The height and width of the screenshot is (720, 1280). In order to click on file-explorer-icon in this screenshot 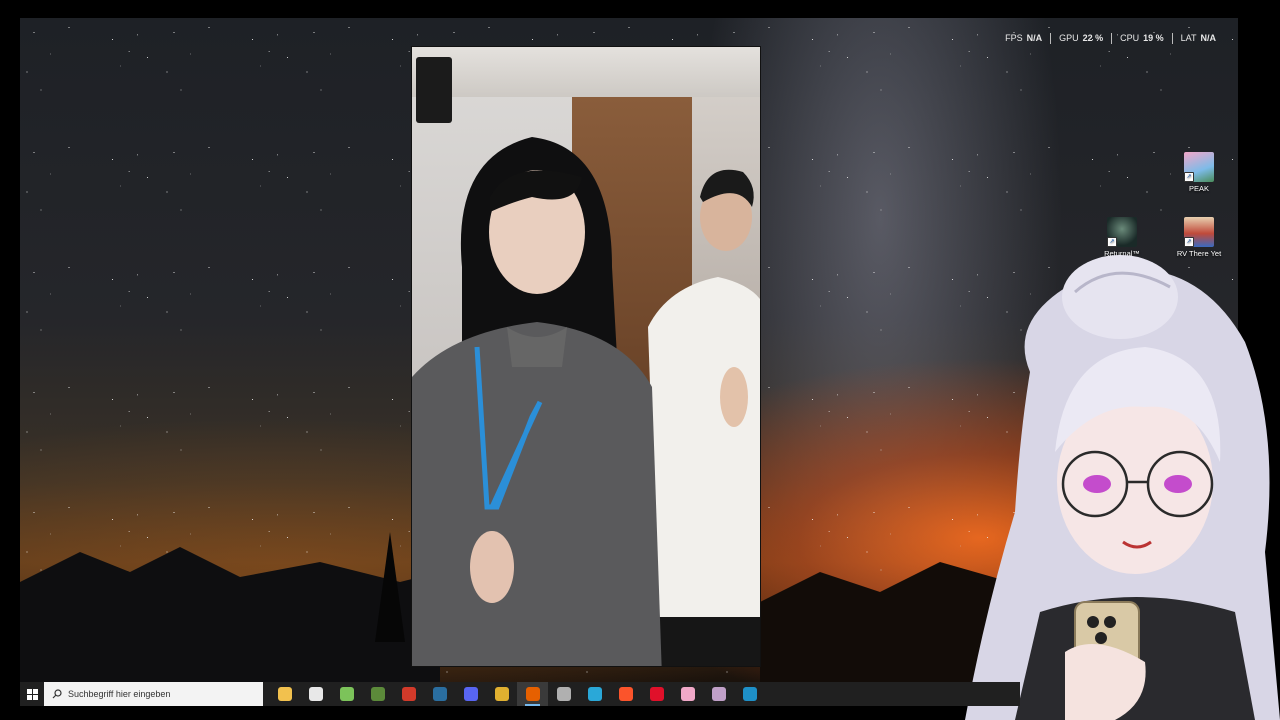, I will do `click(284, 694)`.